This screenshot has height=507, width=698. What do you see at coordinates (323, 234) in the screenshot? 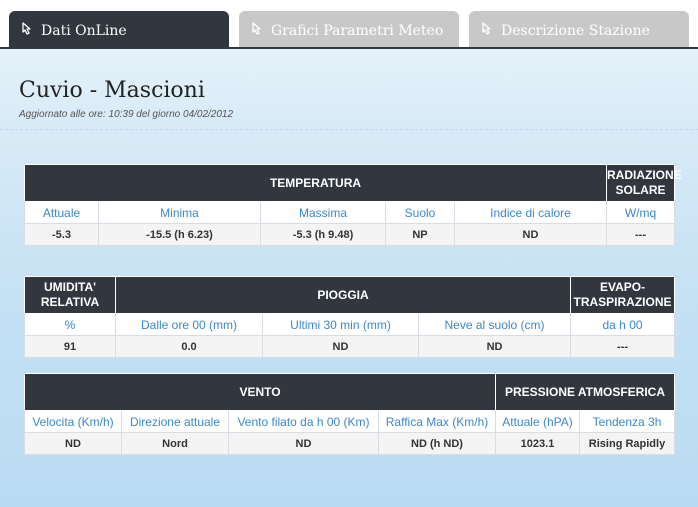
I see `value-massima: -5.3 (h 9.48)` at bounding box center [323, 234].